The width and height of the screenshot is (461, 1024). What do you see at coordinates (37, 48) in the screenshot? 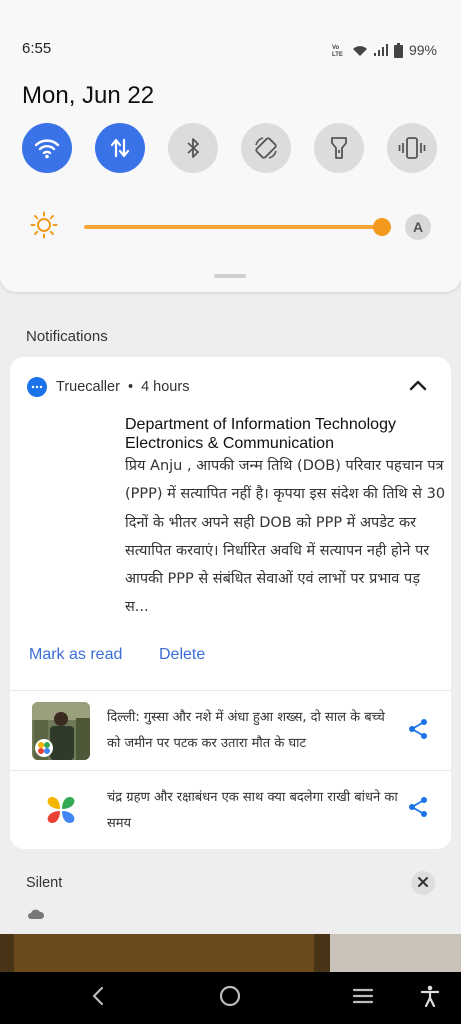
I see `status-time: 6:55` at bounding box center [37, 48].